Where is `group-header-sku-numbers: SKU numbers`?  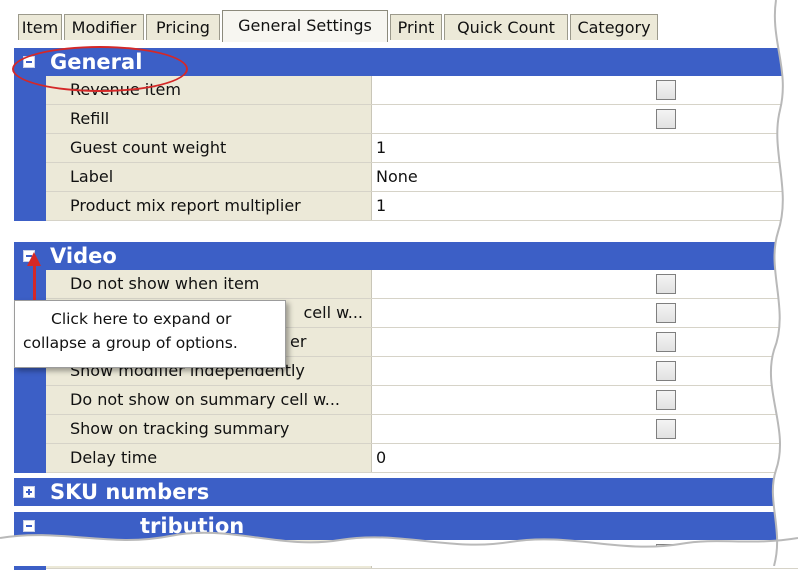
group-header-sku-numbers: SKU numbers is located at coordinates (406, 492).